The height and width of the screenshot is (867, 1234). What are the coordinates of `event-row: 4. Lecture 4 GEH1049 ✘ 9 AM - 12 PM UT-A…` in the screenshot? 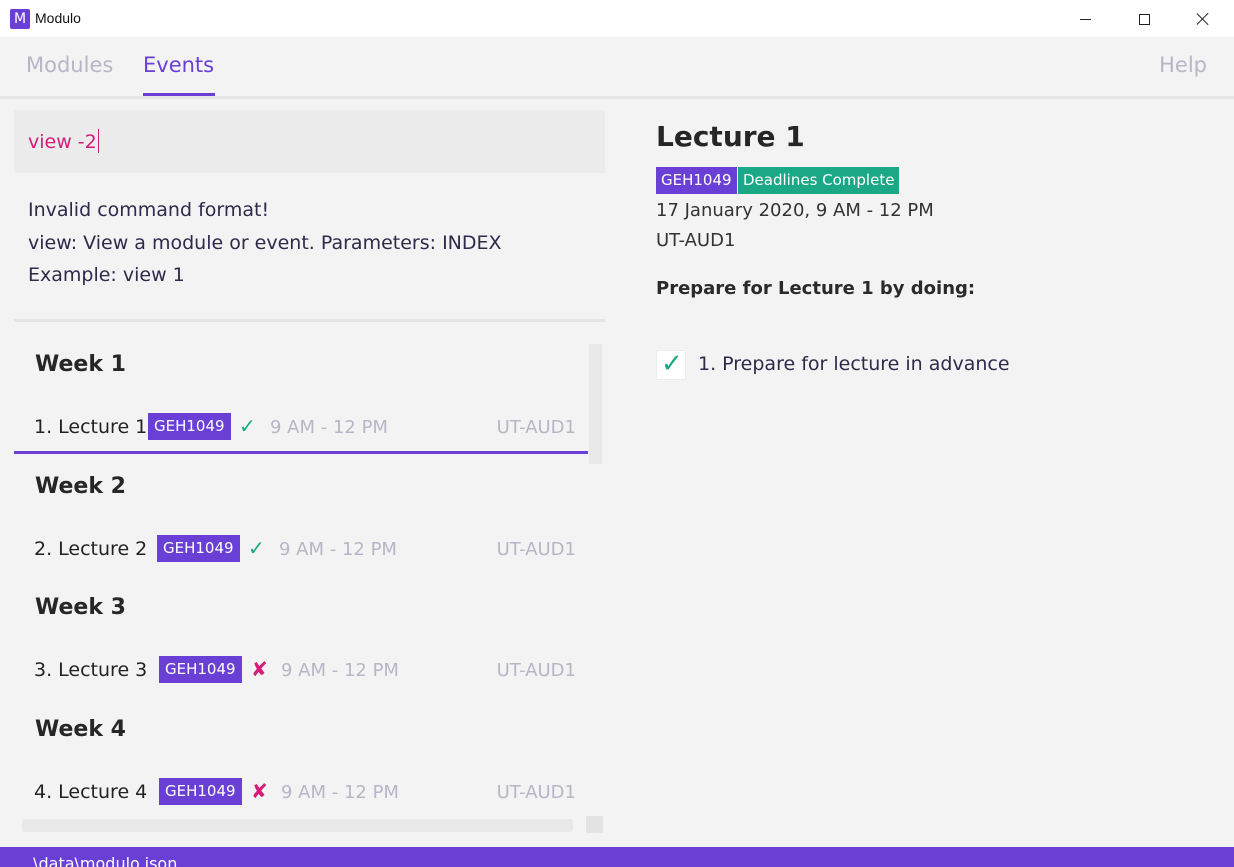 It's located at (301, 794).